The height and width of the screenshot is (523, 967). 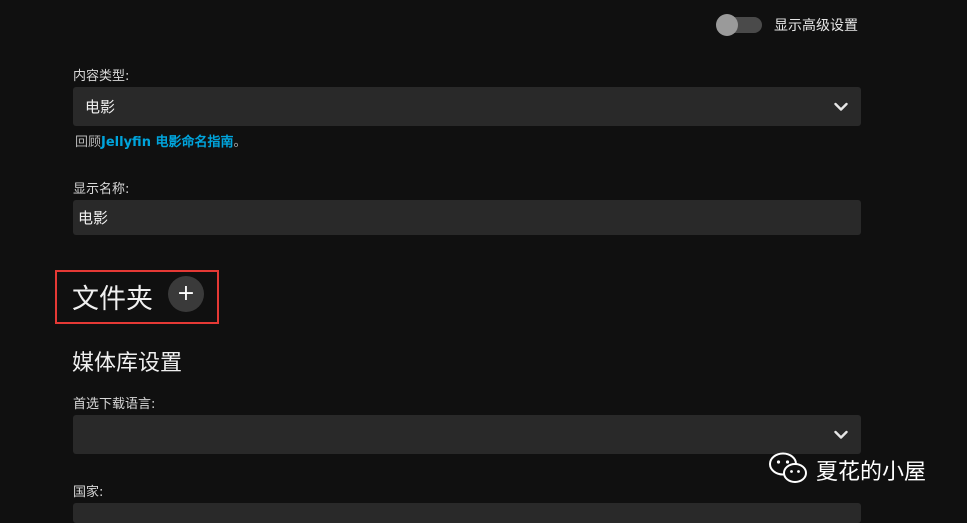 I want to click on country-label: 国家:, so click(x=88, y=492).